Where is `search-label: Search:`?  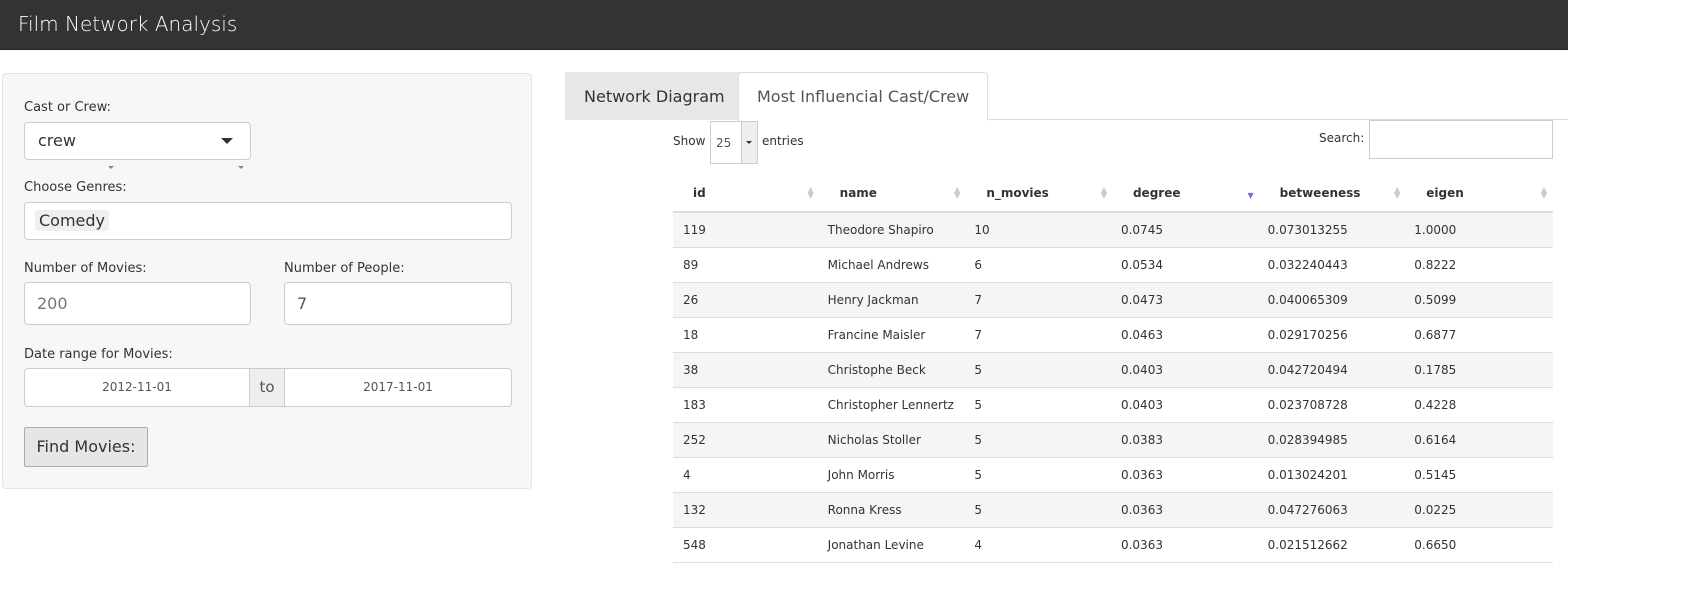 search-label: Search: is located at coordinates (1342, 138).